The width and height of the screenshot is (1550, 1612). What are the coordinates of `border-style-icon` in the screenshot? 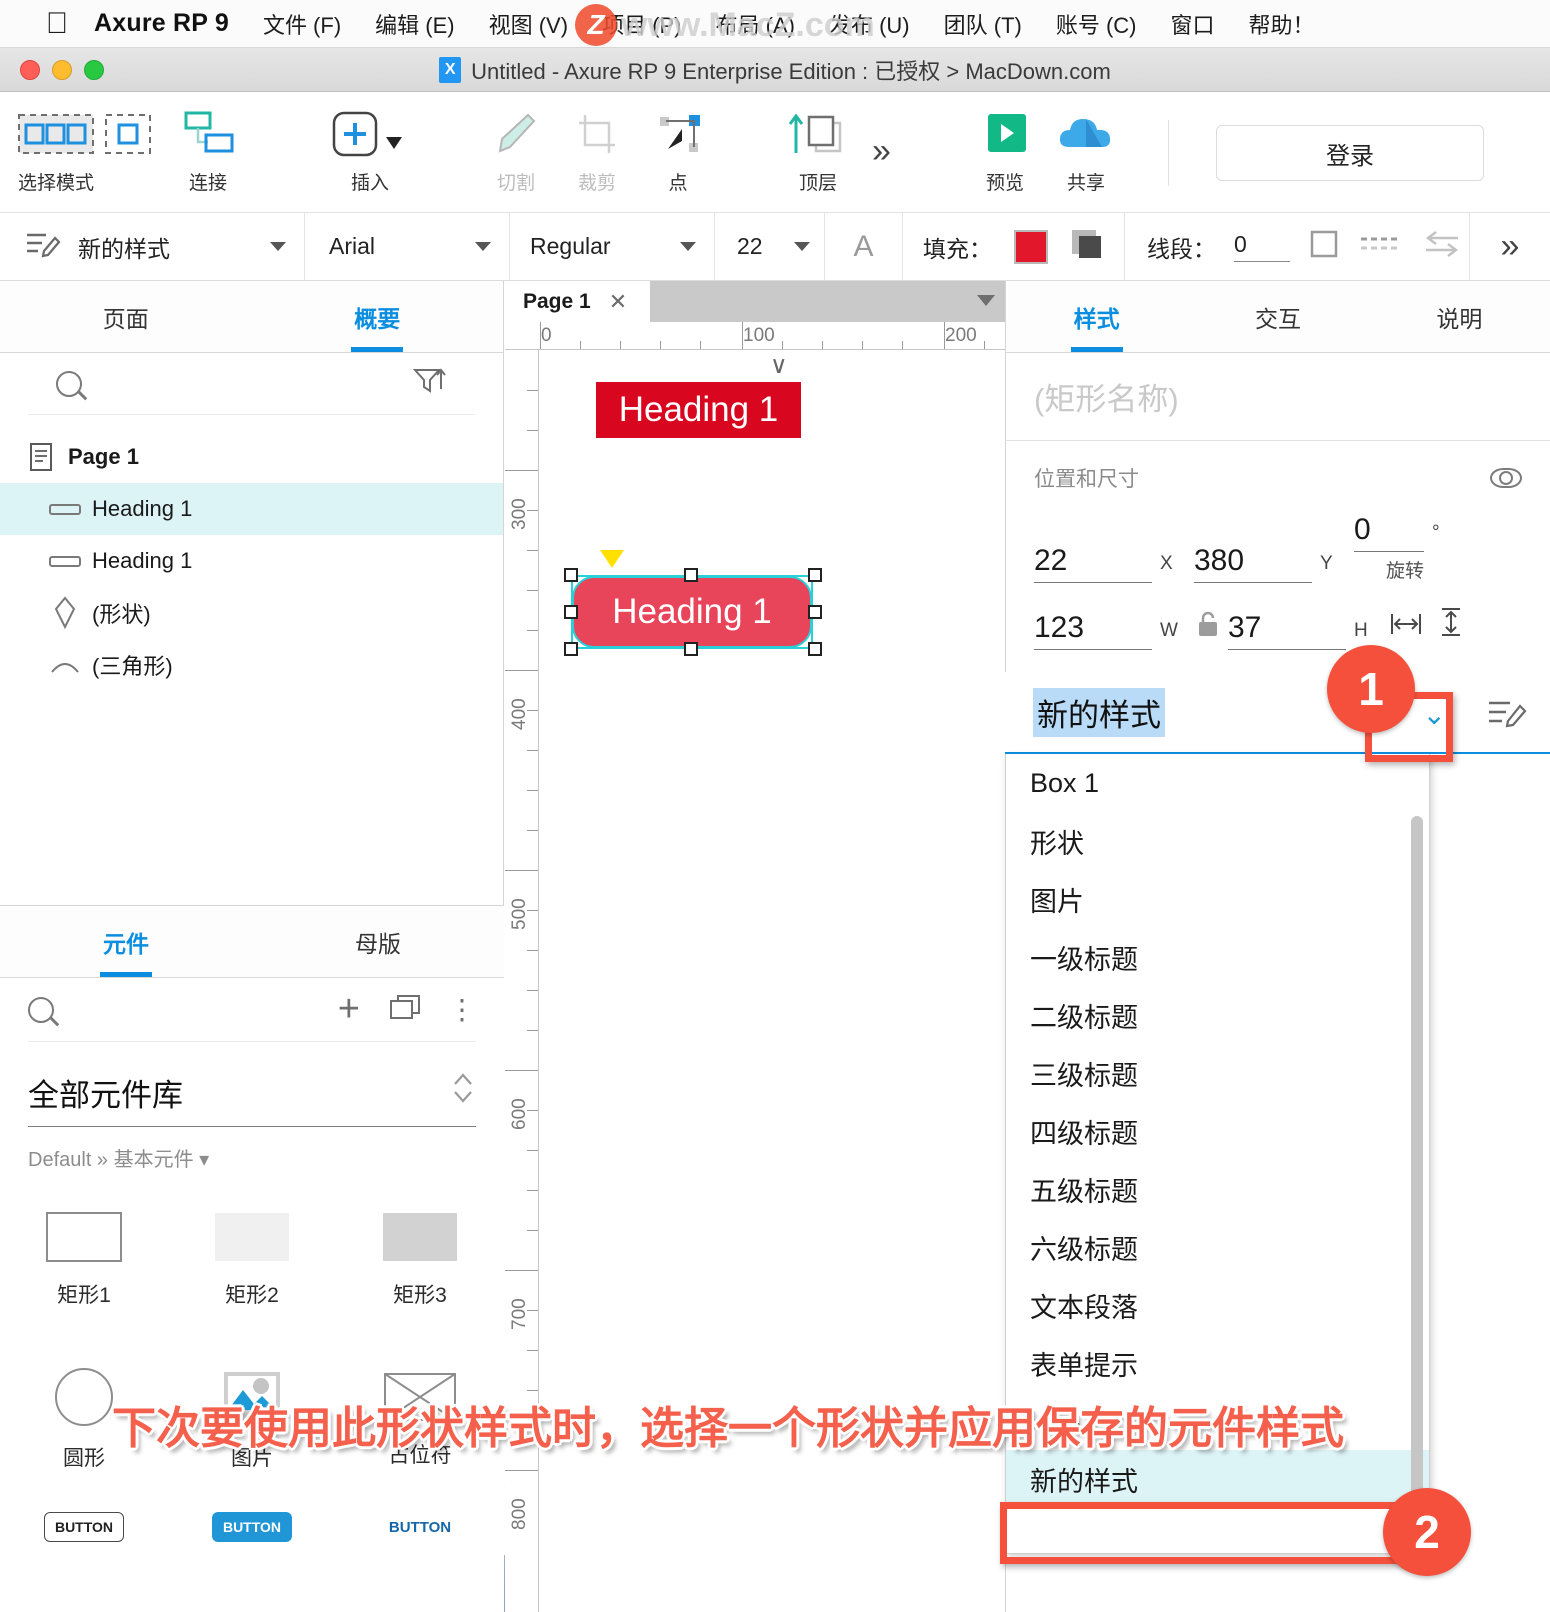 It's located at (1324, 246).